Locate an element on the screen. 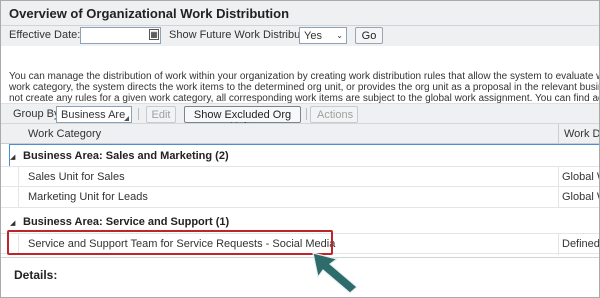  group-by-label: Group By is located at coordinates (36, 114).